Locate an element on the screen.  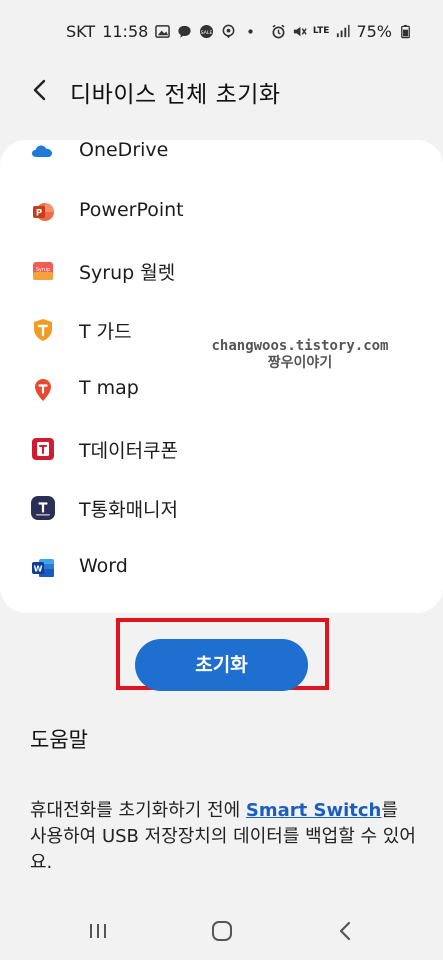
powerpoint-icon: P is located at coordinates (43, 212).